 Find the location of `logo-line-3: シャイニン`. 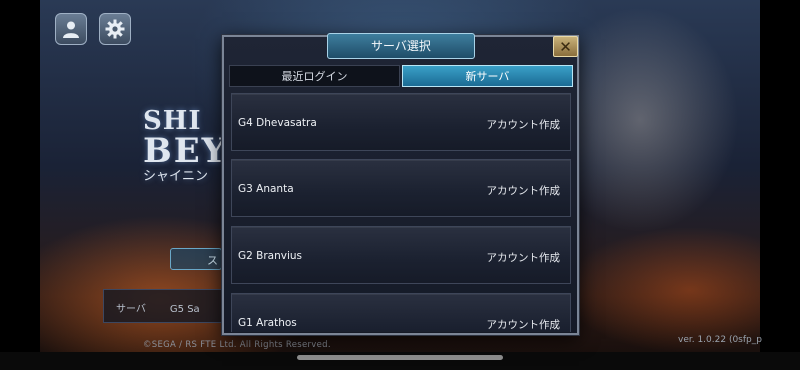

logo-line-3: シャイニン is located at coordinates (176, 176).